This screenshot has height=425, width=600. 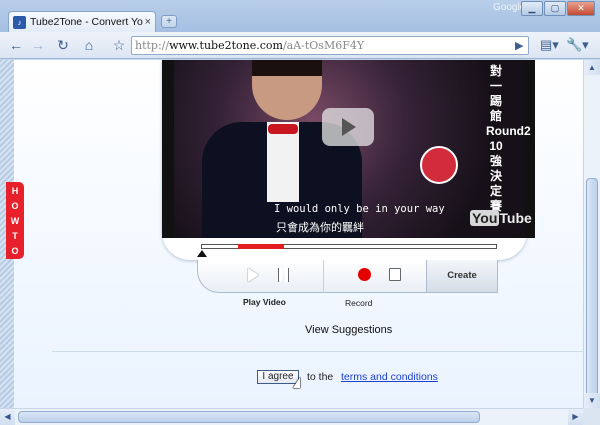 I want to click on scroll-left-arrow-icon: ◀, so click(x=7, y=417).